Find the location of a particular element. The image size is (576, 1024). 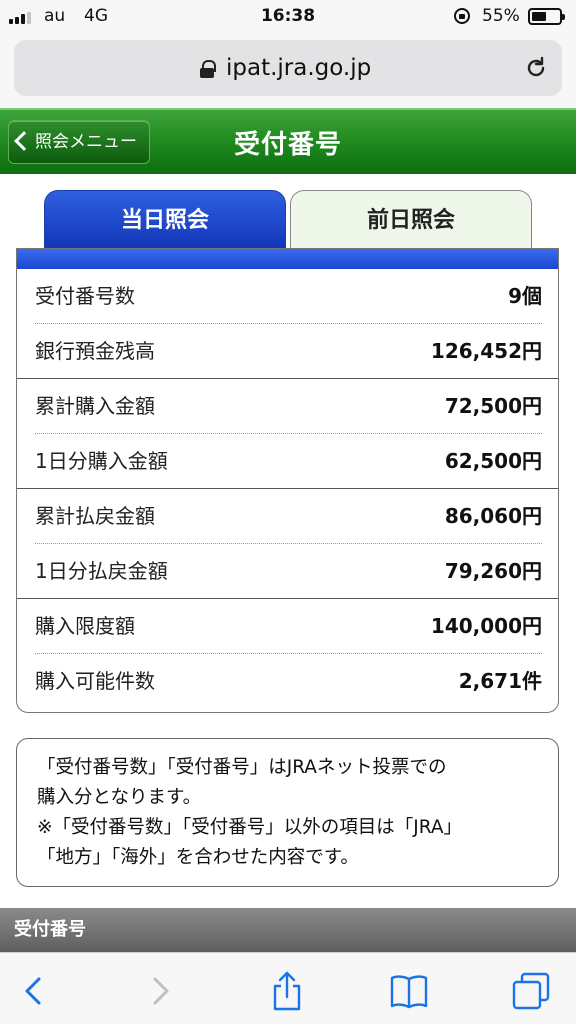

row-label: 購入限度額 is located at coordinates (85, 626).